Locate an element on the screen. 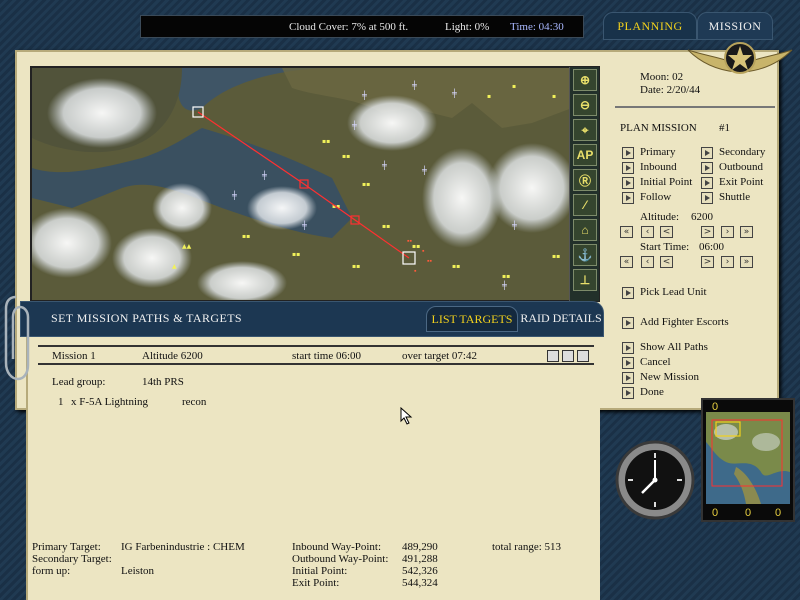 The height and width of the screenshot is (600, 800). maximize-icon is located at coordinates (583, 356).